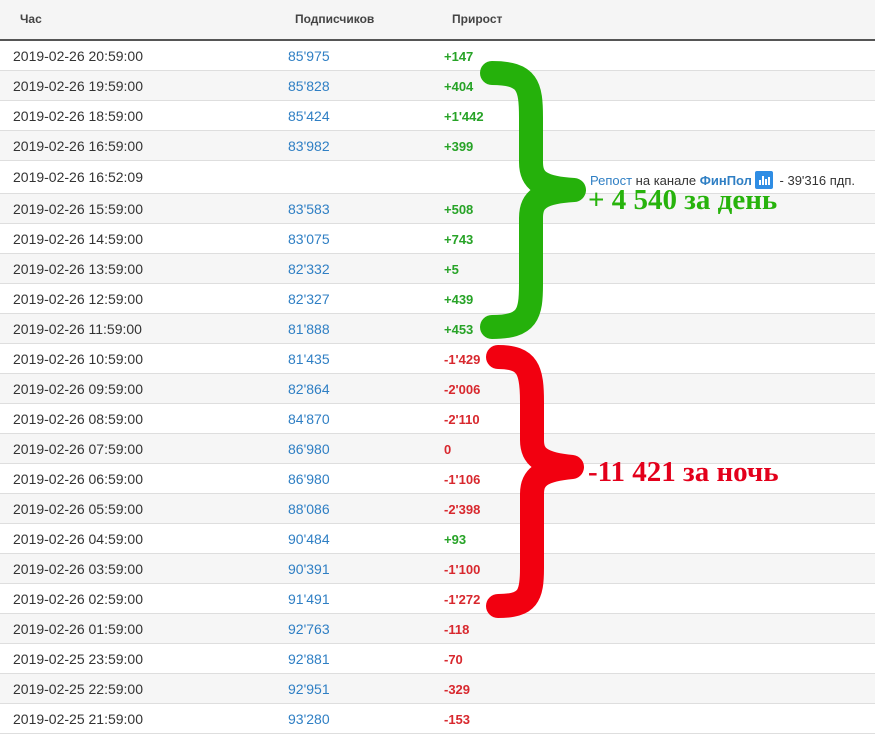  Describe the element at coordinates (459, 209) in the screenshot. I see `row-growth: +508` at that location.